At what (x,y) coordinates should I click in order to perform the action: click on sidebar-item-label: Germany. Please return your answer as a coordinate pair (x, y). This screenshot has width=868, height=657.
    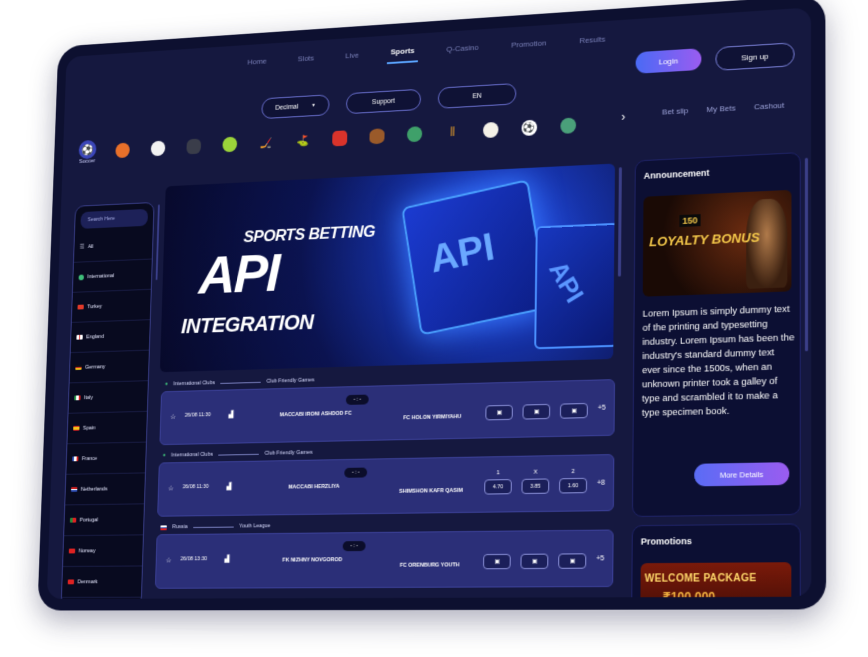
    Looking at the image, I should click on (95, 367).